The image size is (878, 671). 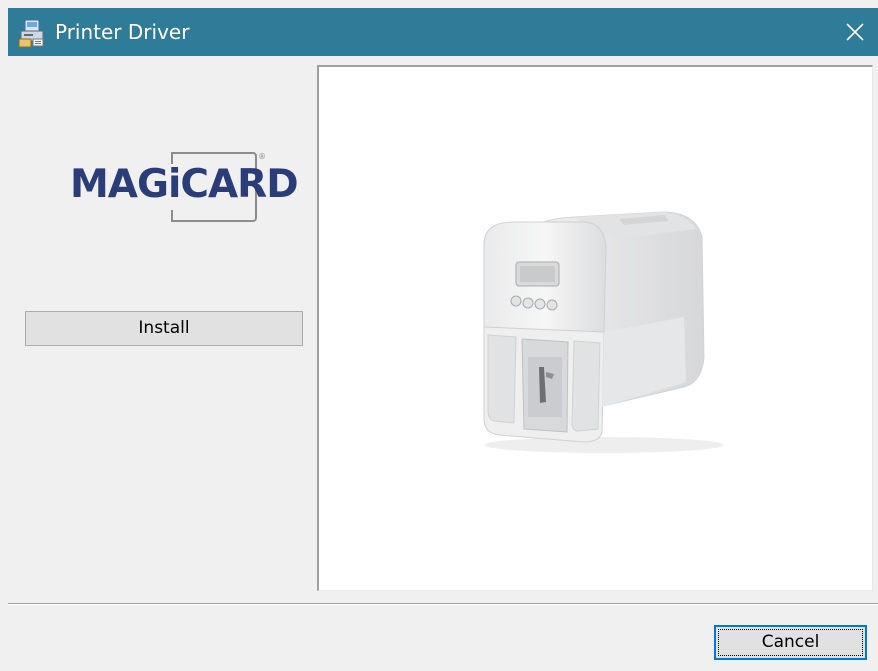 What do you see at coordinates (122, 32) in the screenshot?
I see `window-title: Printer Driver` at bounding box center [122, 32].